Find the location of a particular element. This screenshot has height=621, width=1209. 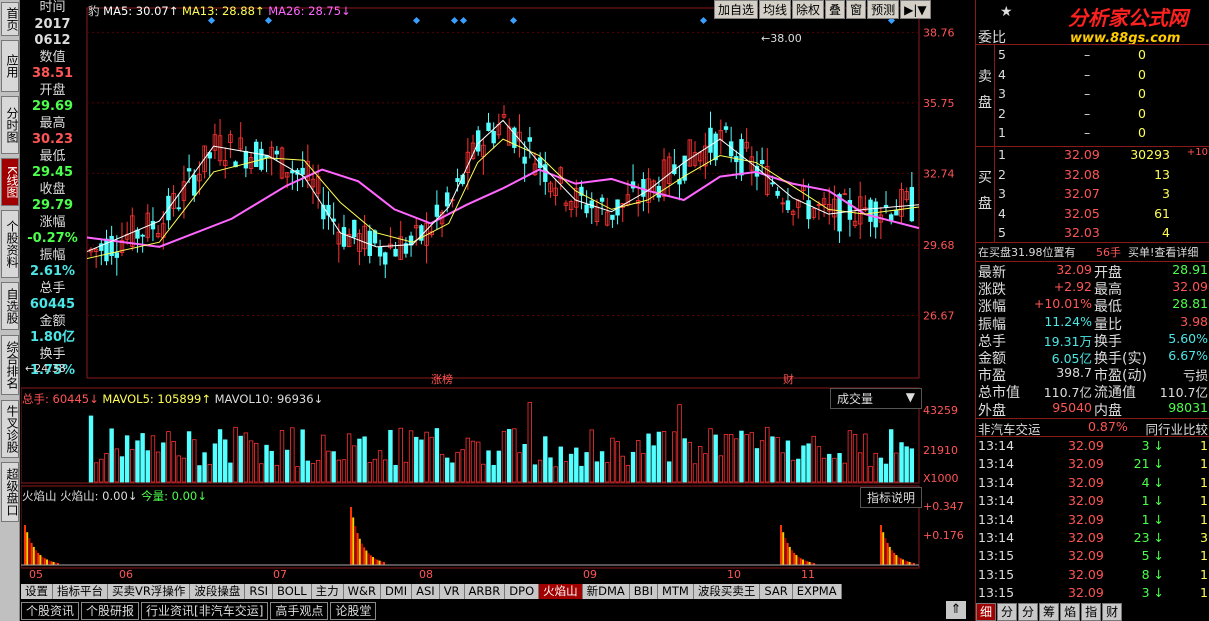

left-tab-6: 综合排名 is located at coordinates (10, 365).